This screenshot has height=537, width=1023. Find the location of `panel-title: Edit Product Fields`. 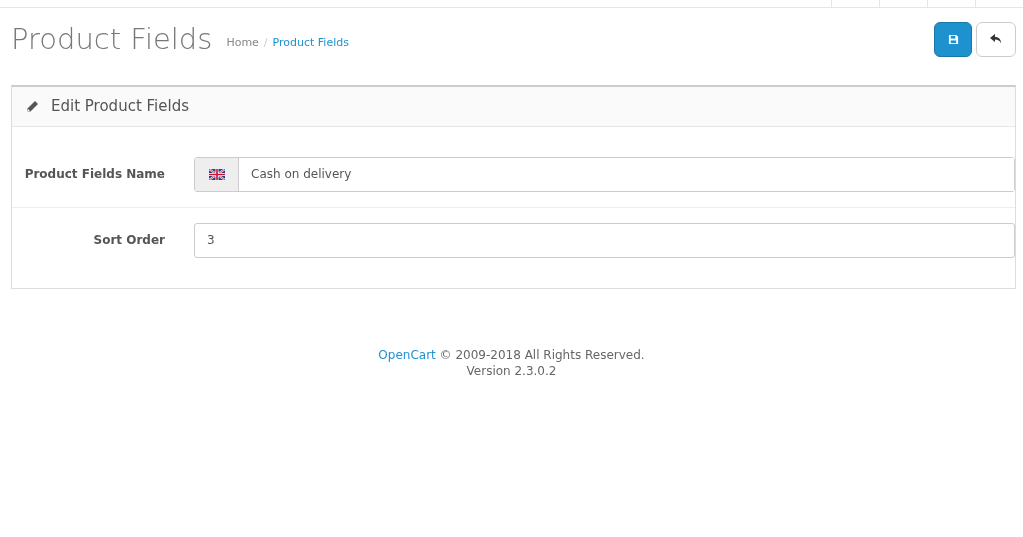

panel-title: Edit Product Fields is located at coordinates (120, 106).